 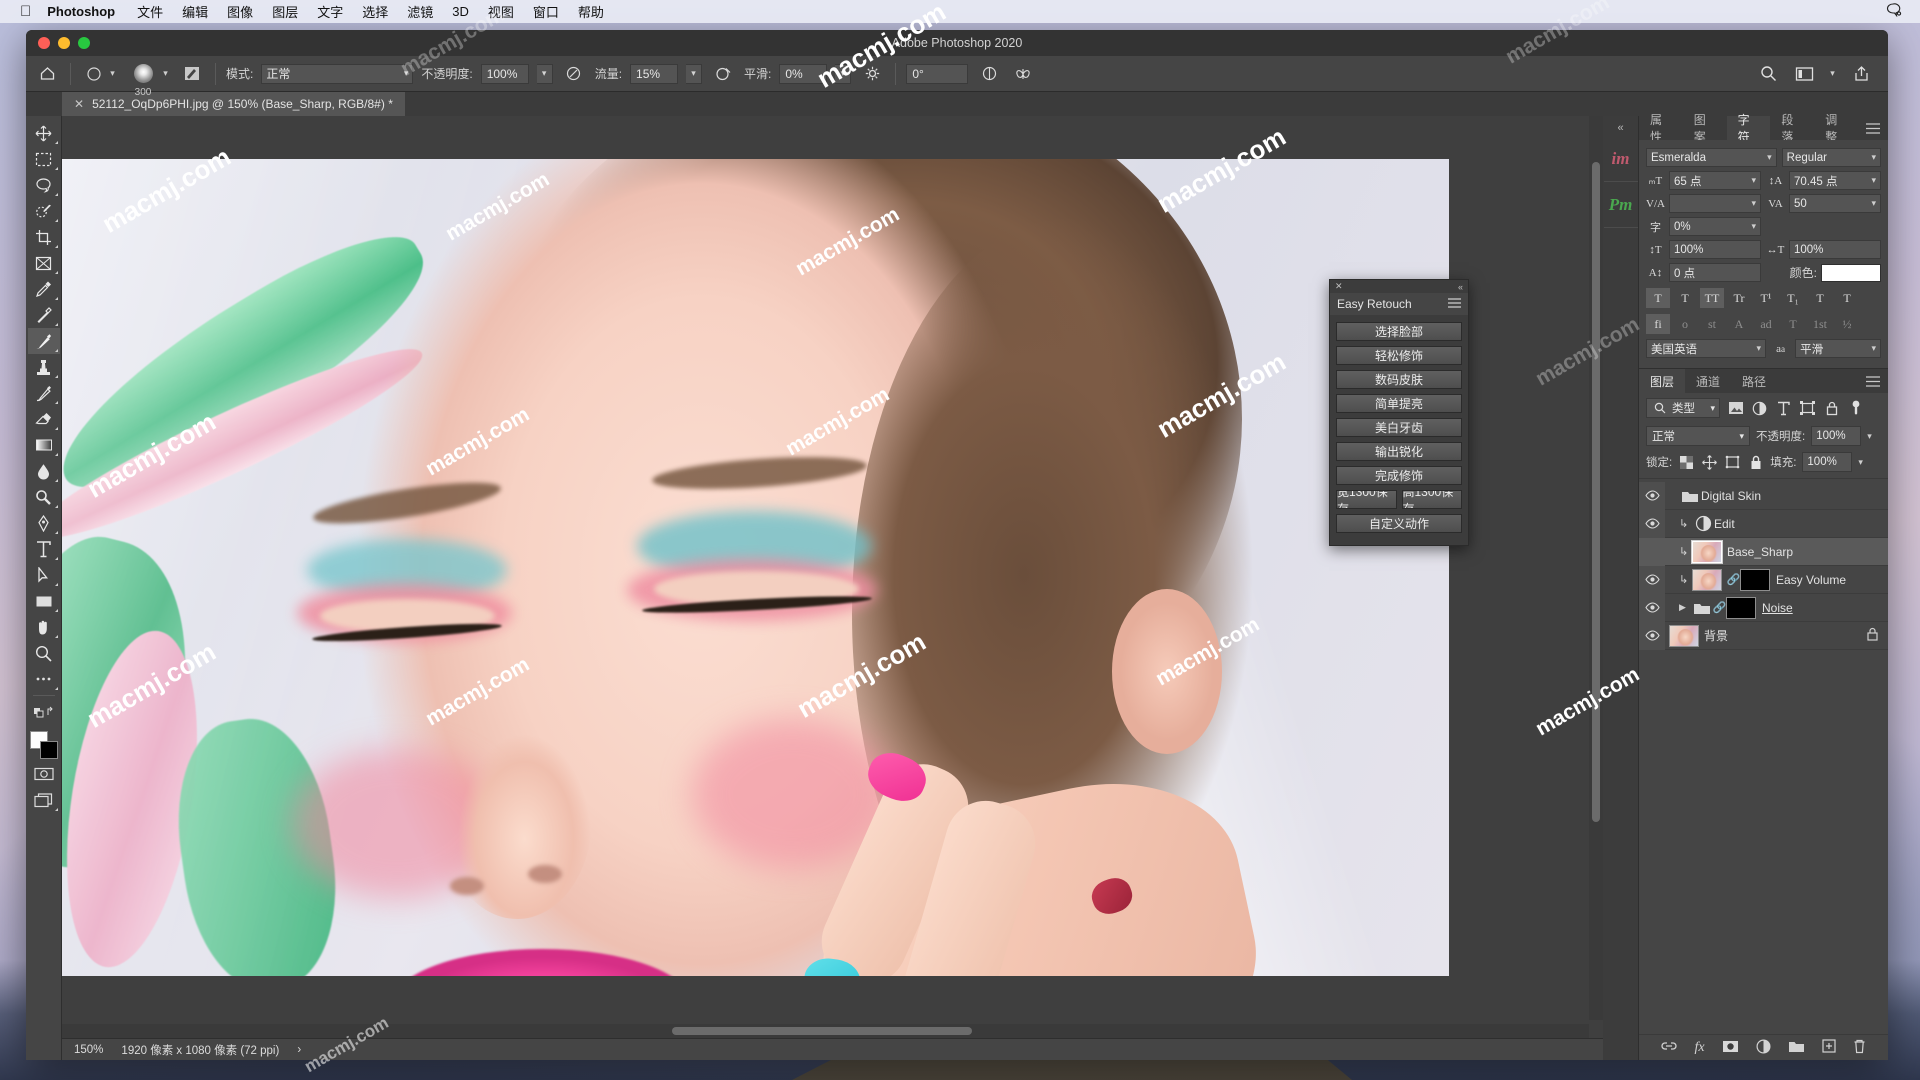 I want to click on home-icon, so click(x=47, y=74).